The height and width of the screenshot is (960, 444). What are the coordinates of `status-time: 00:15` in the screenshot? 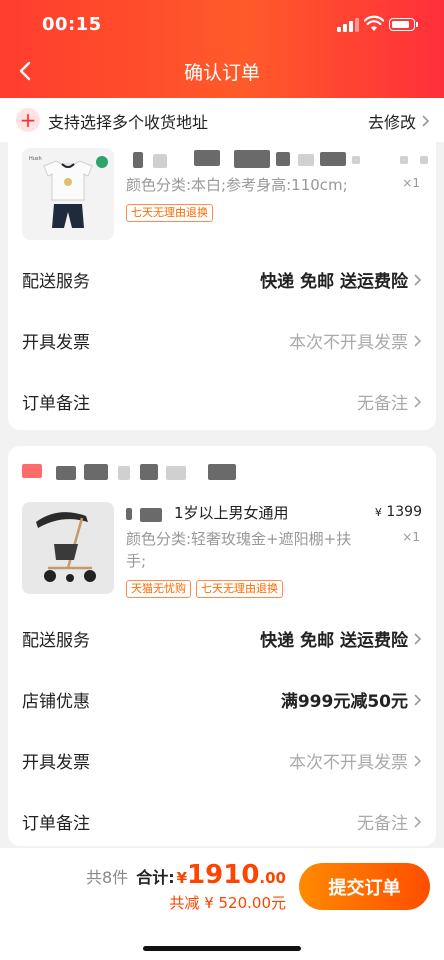 It's located at (72, 24).